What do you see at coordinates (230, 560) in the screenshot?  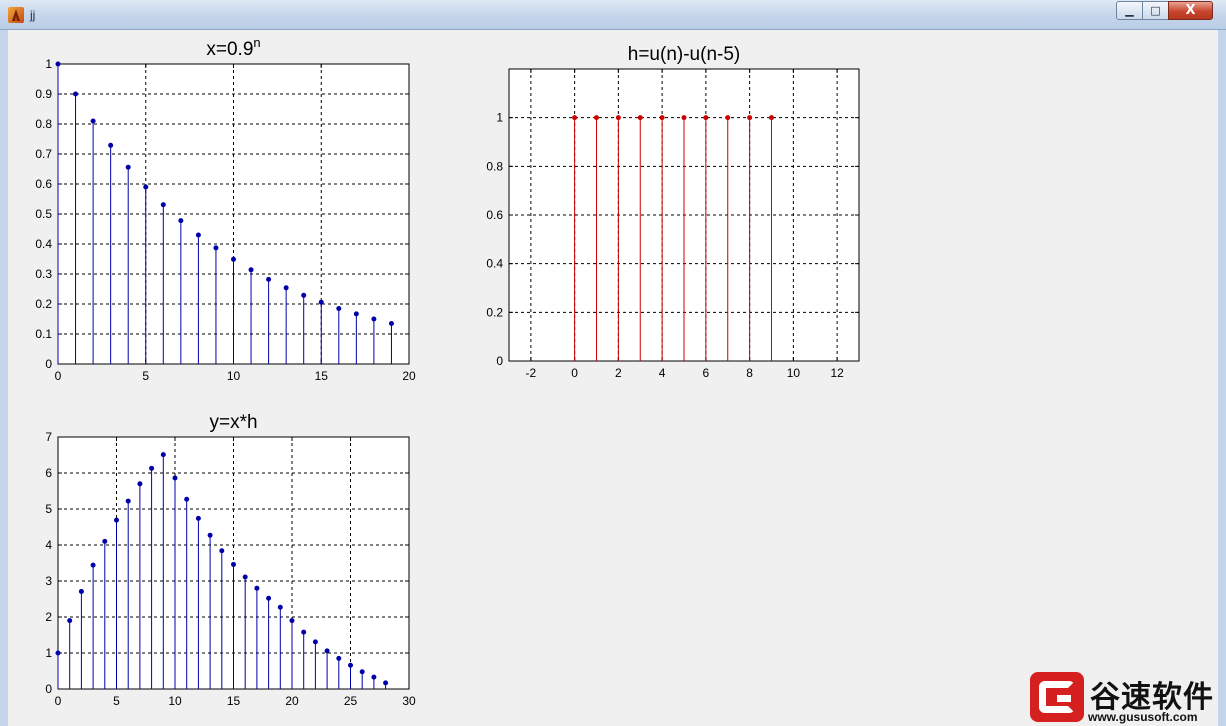 I see `axes-3: 0 5 10 15 20 25 30 0 1 2 3 4 5 6 7 y=x*h` at bounding box center [230, 560].